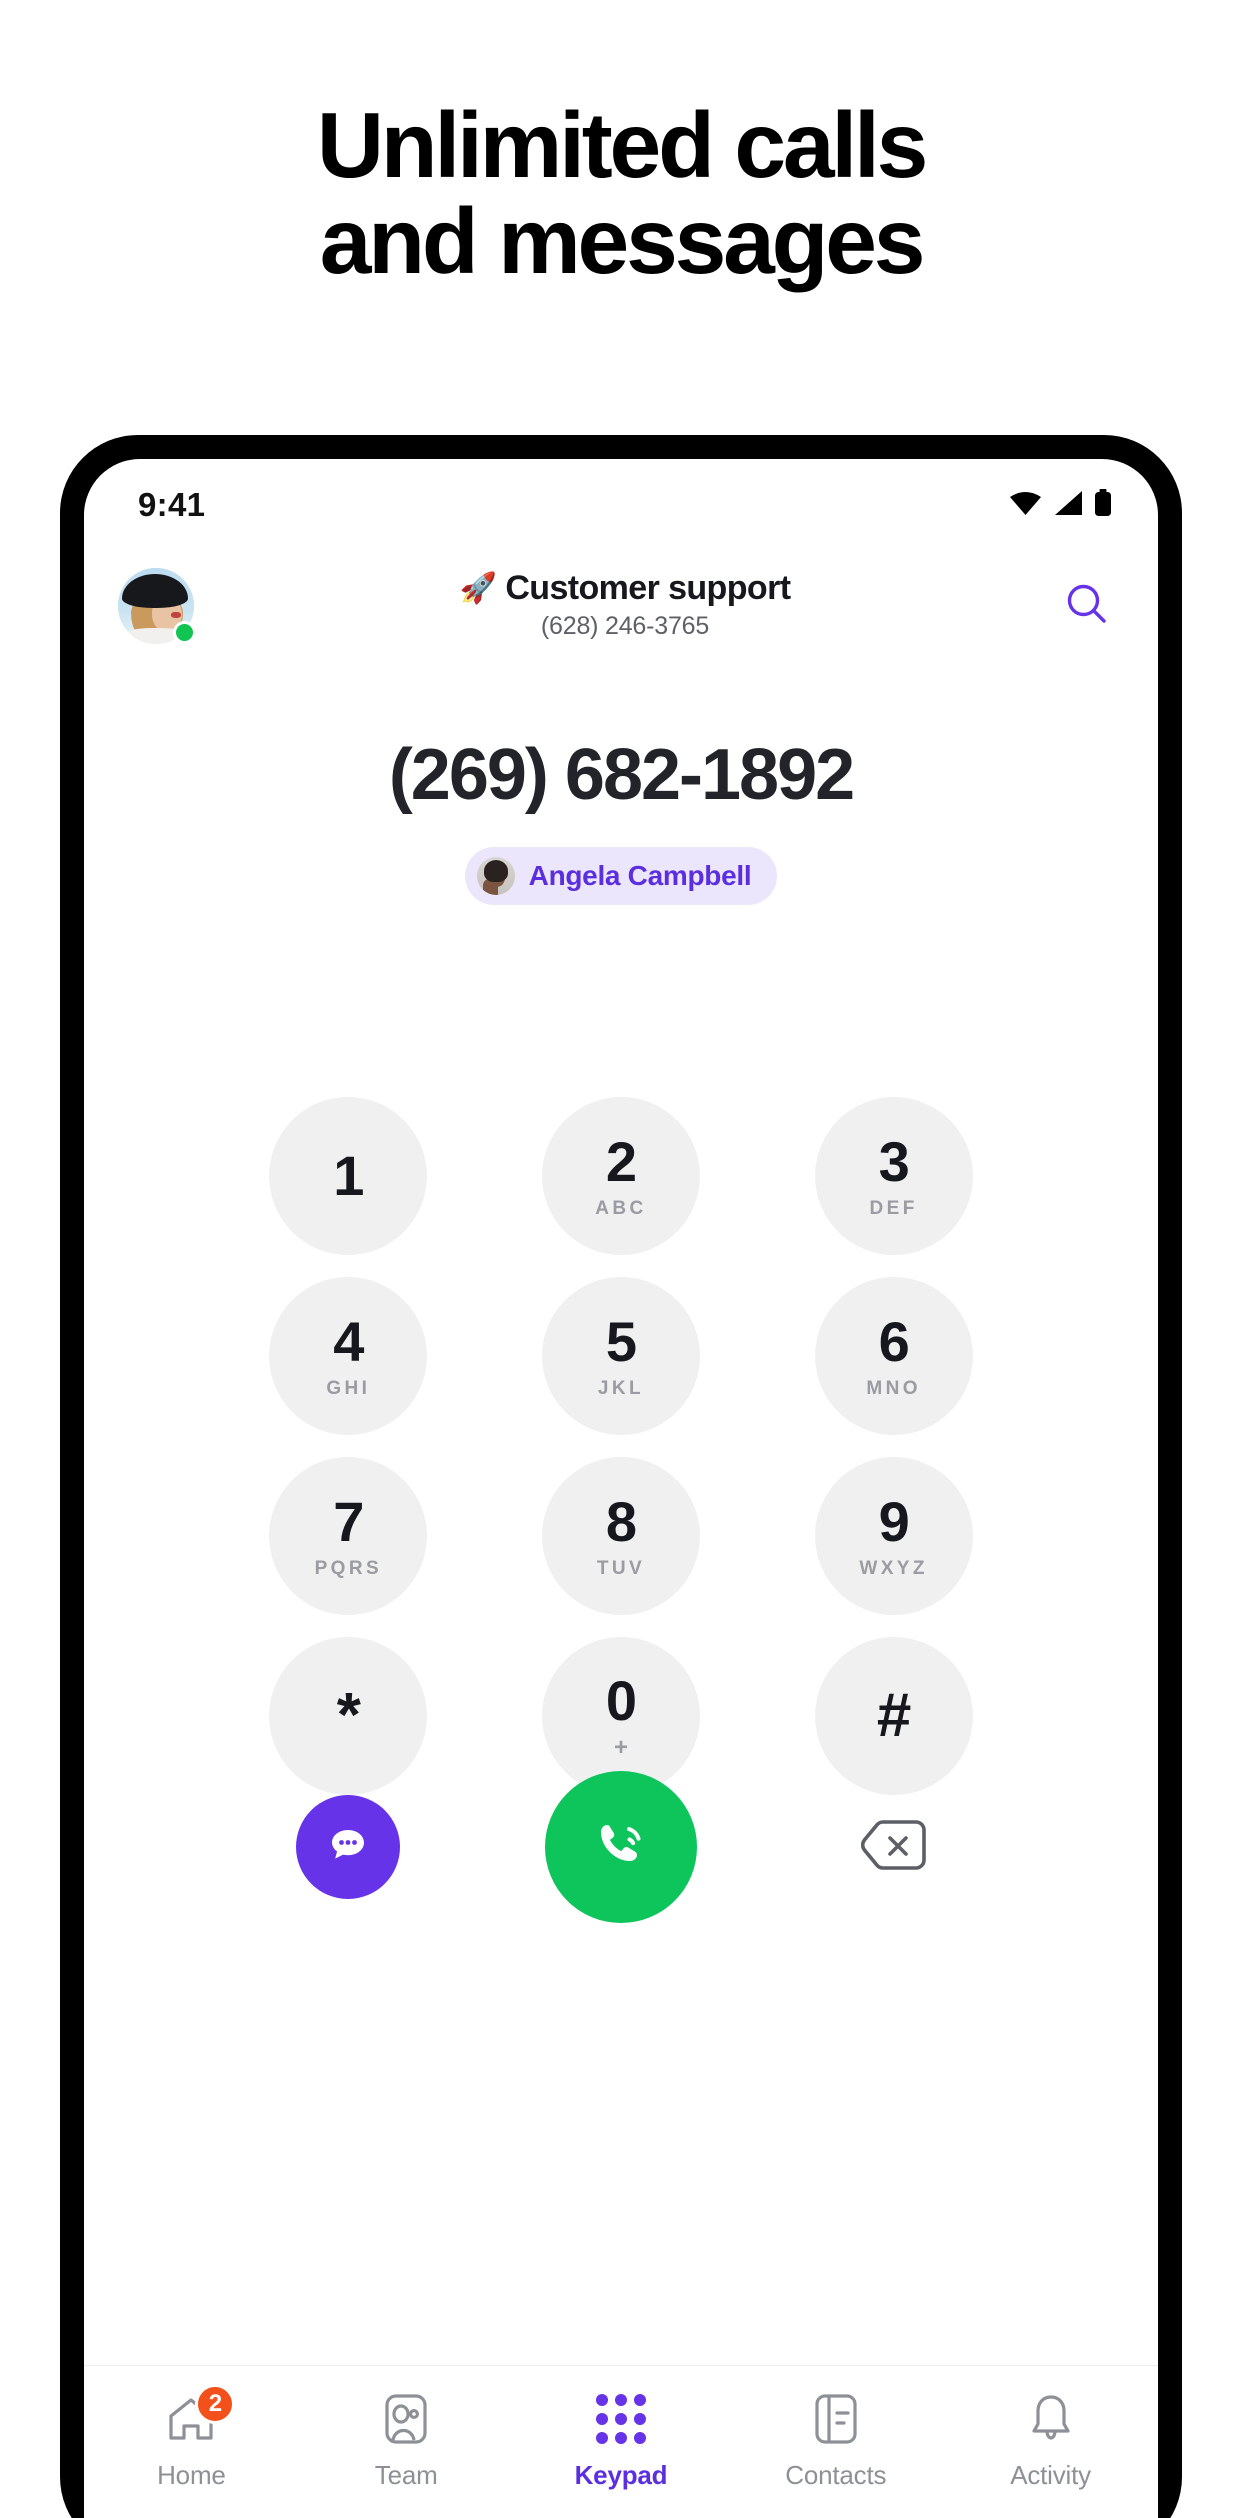  I want to click on search-icon, so click(1087, 606).